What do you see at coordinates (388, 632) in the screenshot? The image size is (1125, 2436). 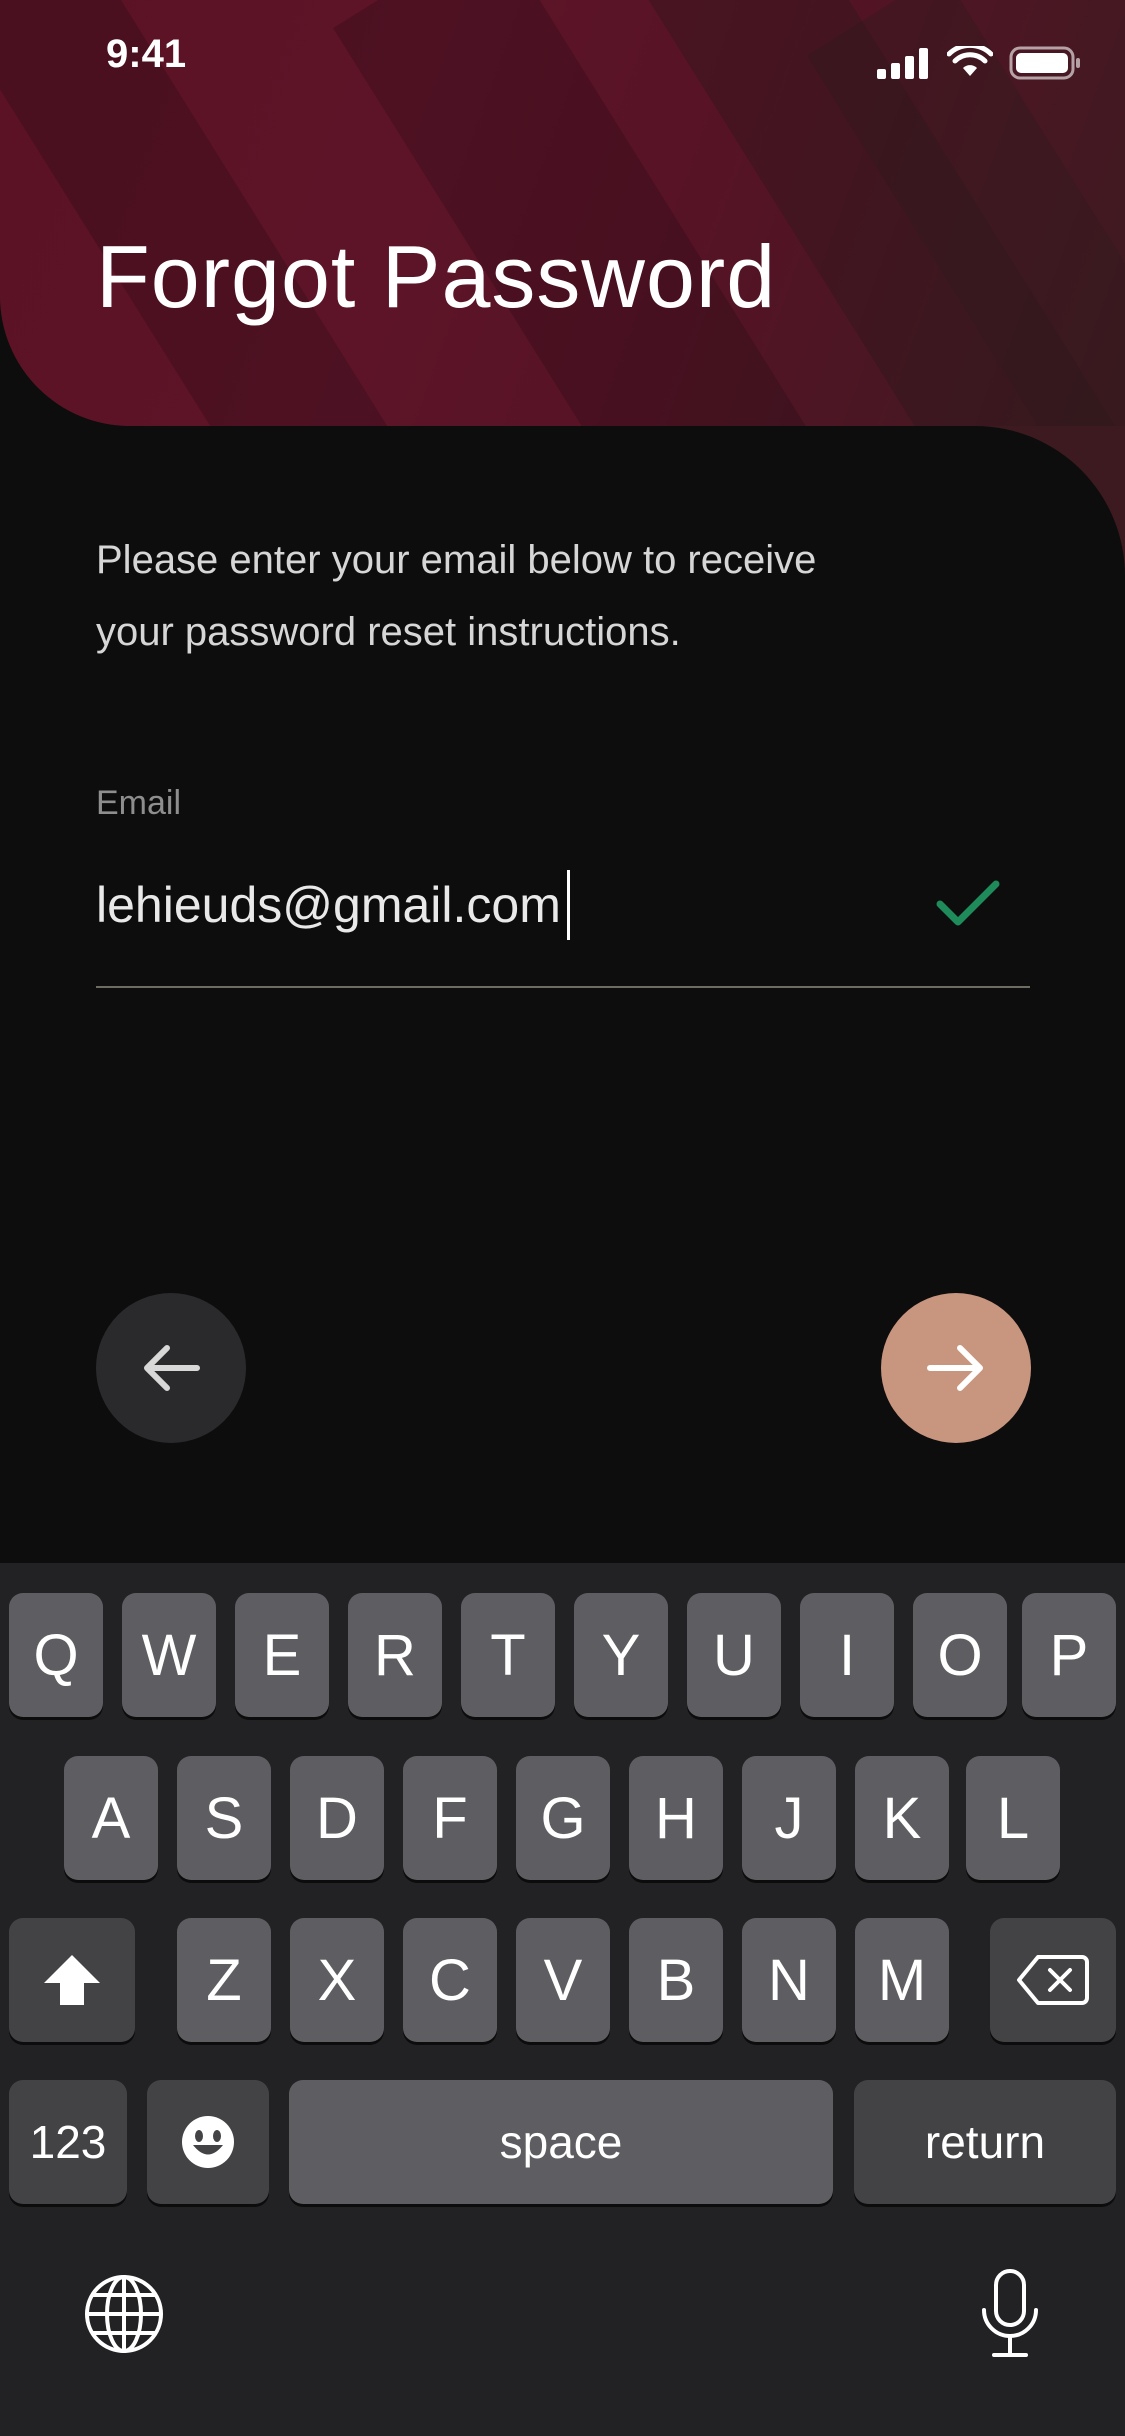 I see `instructions-line-2: your password reset instructions.` at bounding box center [388, 632].